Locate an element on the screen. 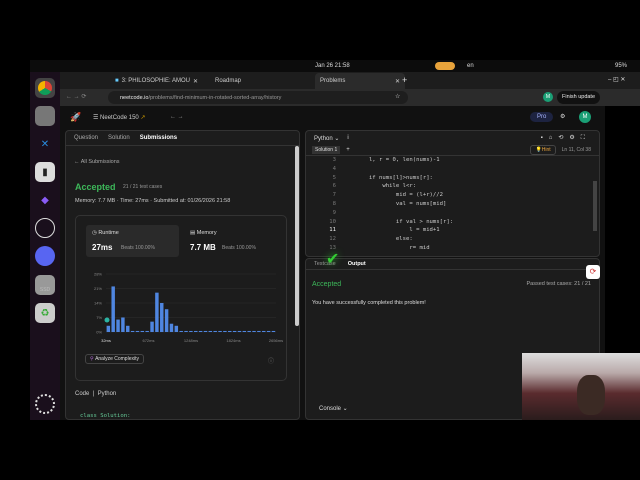 The height and width of the screenshot is (480, 640). pro-button: Pro is located at coordinates (542, 117).